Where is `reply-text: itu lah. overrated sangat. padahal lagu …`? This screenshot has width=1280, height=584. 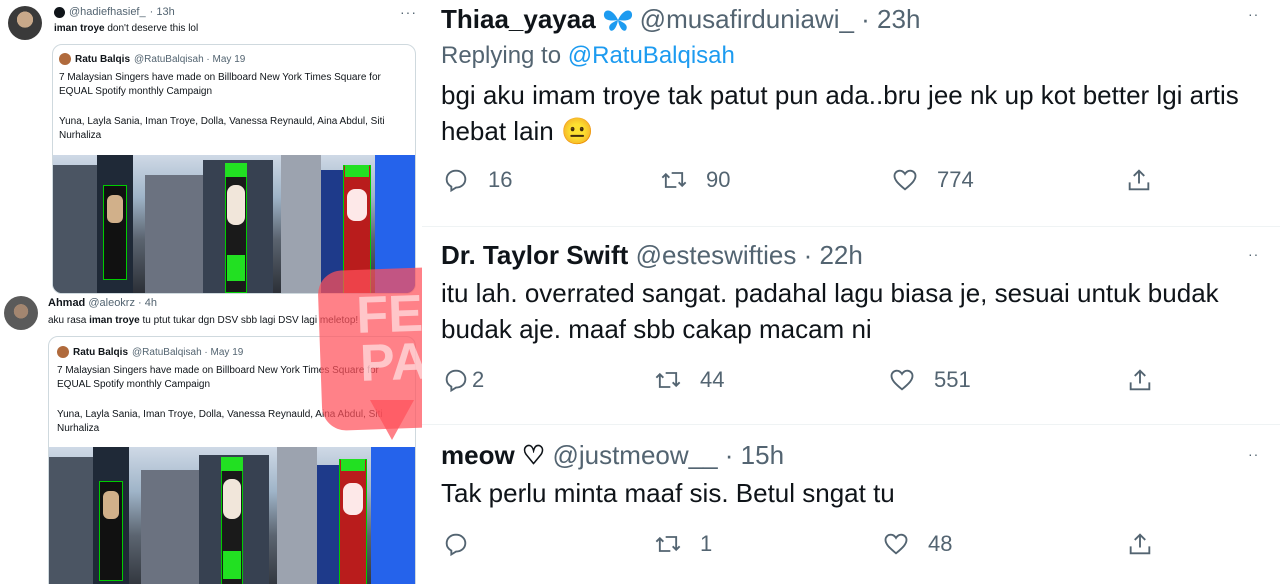 reply-text: itu lah. overrated sangat. padahal lagu … is located at coordinates (830, 311).